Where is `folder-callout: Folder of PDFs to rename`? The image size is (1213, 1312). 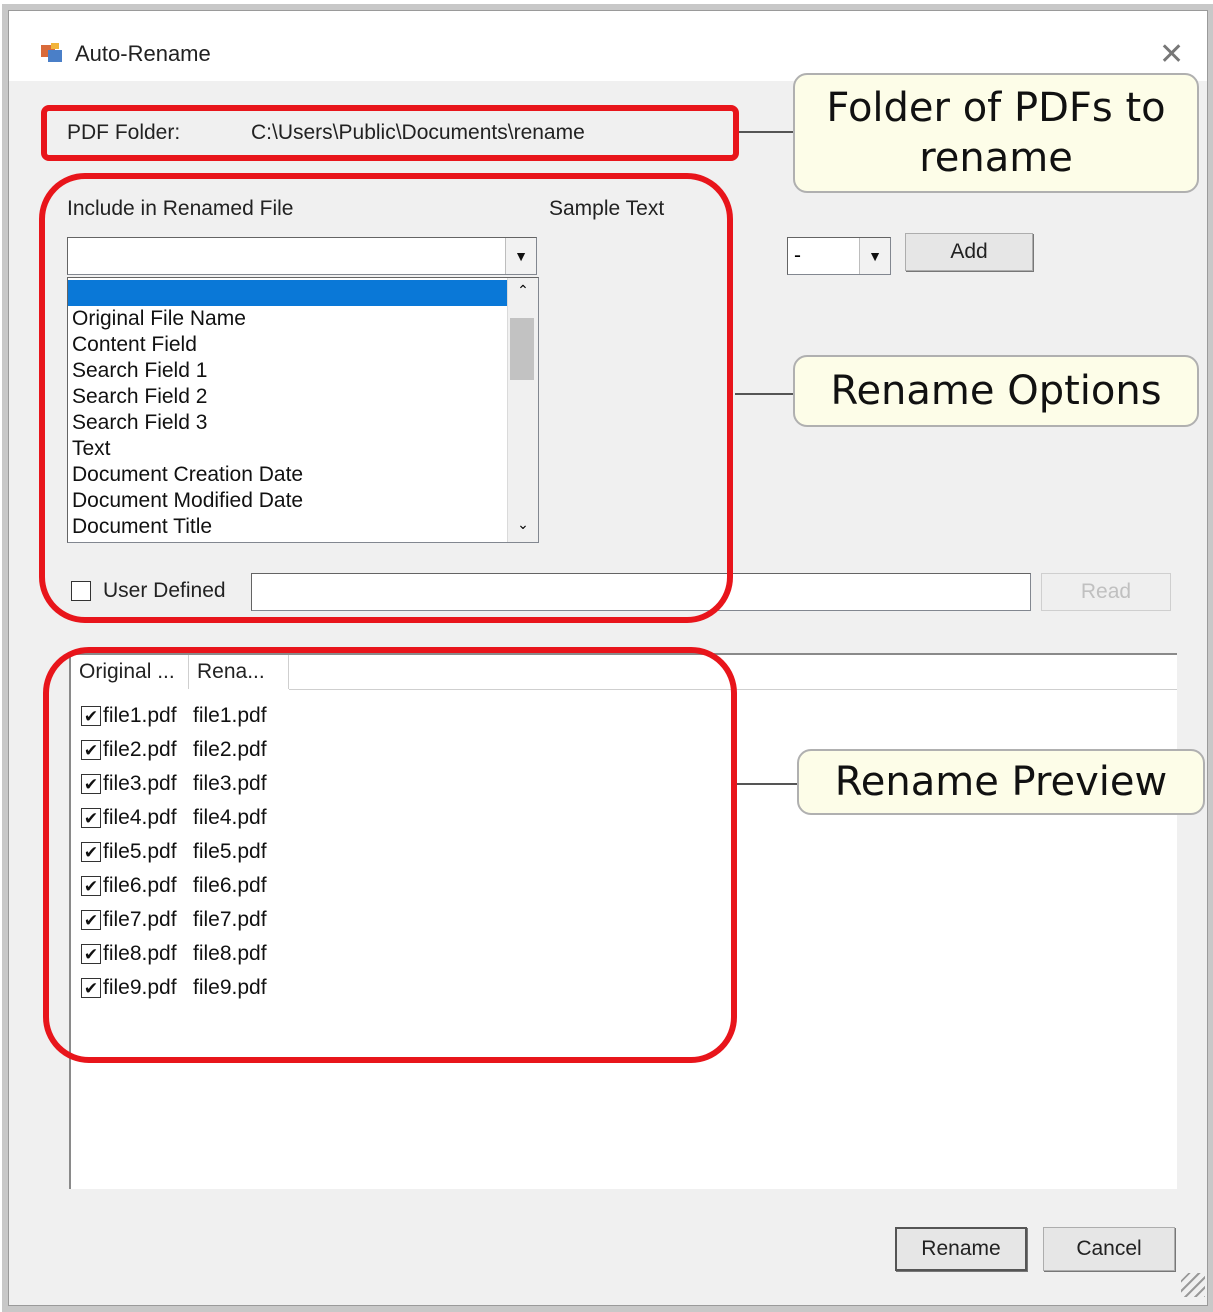
folder-callout: Folder of PDFs to rename is located at coordinates (996, 133).